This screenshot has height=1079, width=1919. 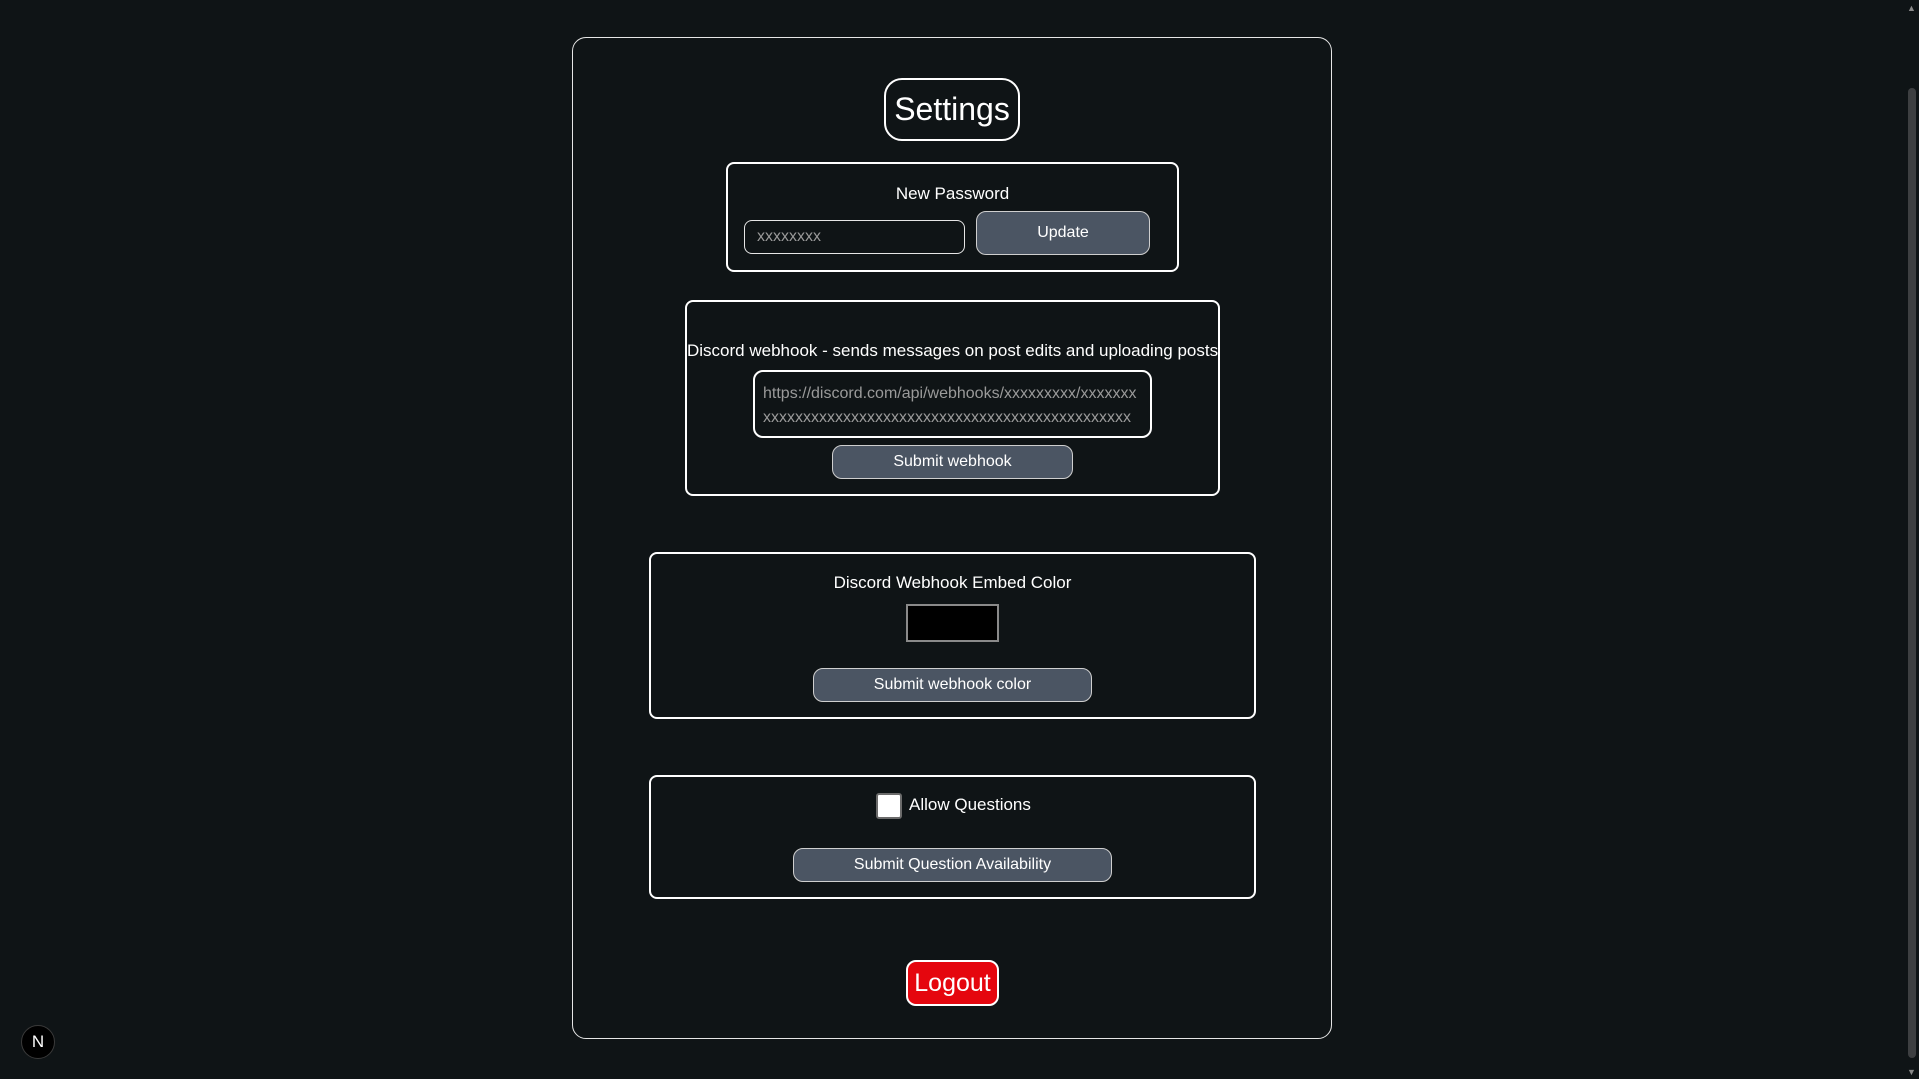 What do you see at coordinates (952, 109) in the screenshot?
I see `page-title: Settings` at bounding box center [952, 109].